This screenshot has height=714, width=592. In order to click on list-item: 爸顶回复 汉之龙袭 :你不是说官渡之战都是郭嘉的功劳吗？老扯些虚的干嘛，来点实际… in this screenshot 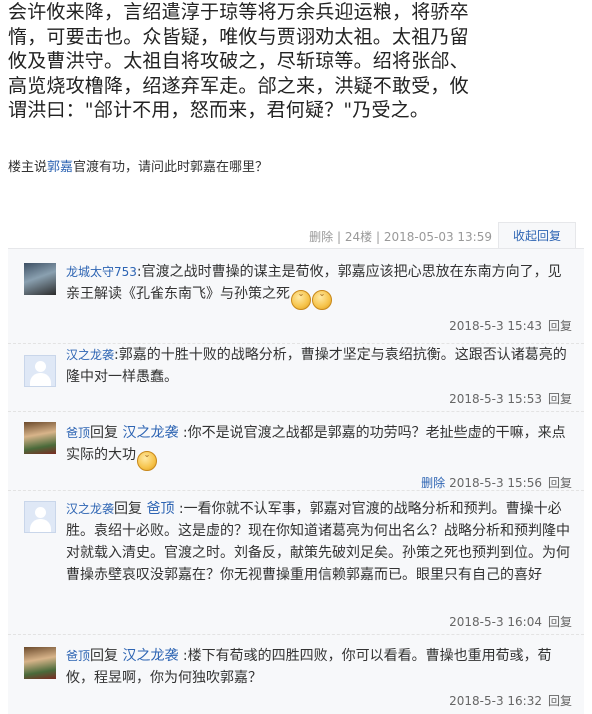, I will do `click(296, 451)`.